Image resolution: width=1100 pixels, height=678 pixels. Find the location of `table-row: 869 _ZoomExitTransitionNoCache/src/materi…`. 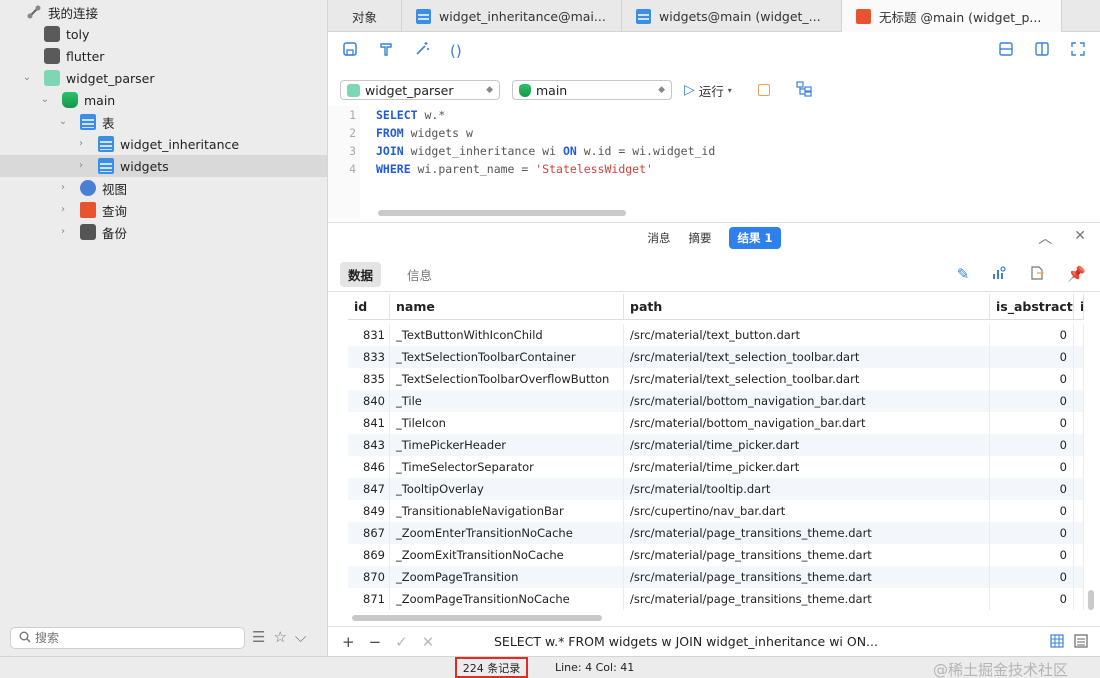

table-row: 869 _ZoomExitTransitionNoCache/src/materi… is located at coordinates (716, 555).